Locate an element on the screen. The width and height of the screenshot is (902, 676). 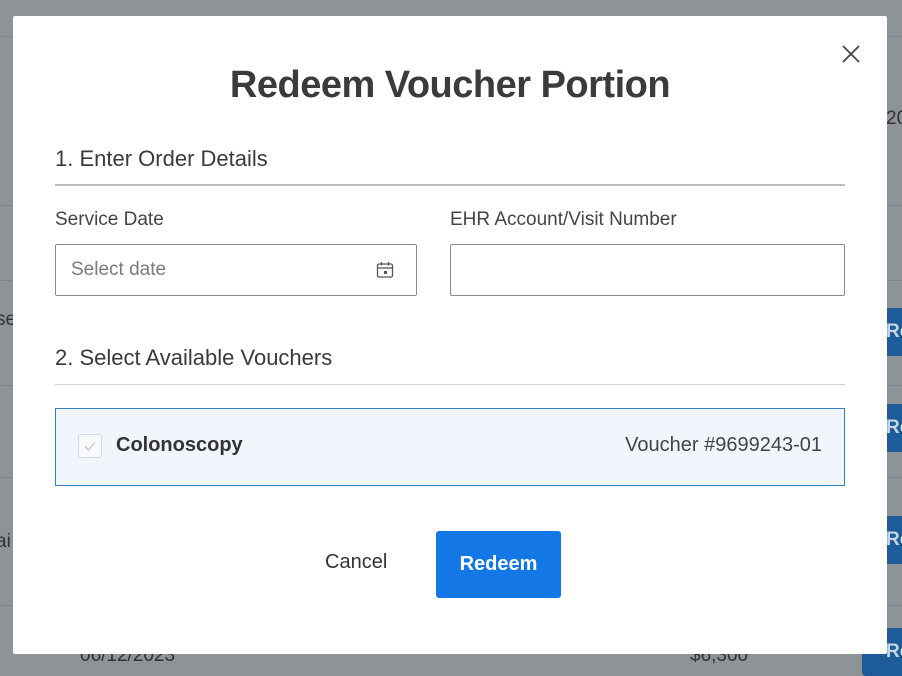
modal-title: Redeem Voucher Portion is located at coordinates (450, 85).